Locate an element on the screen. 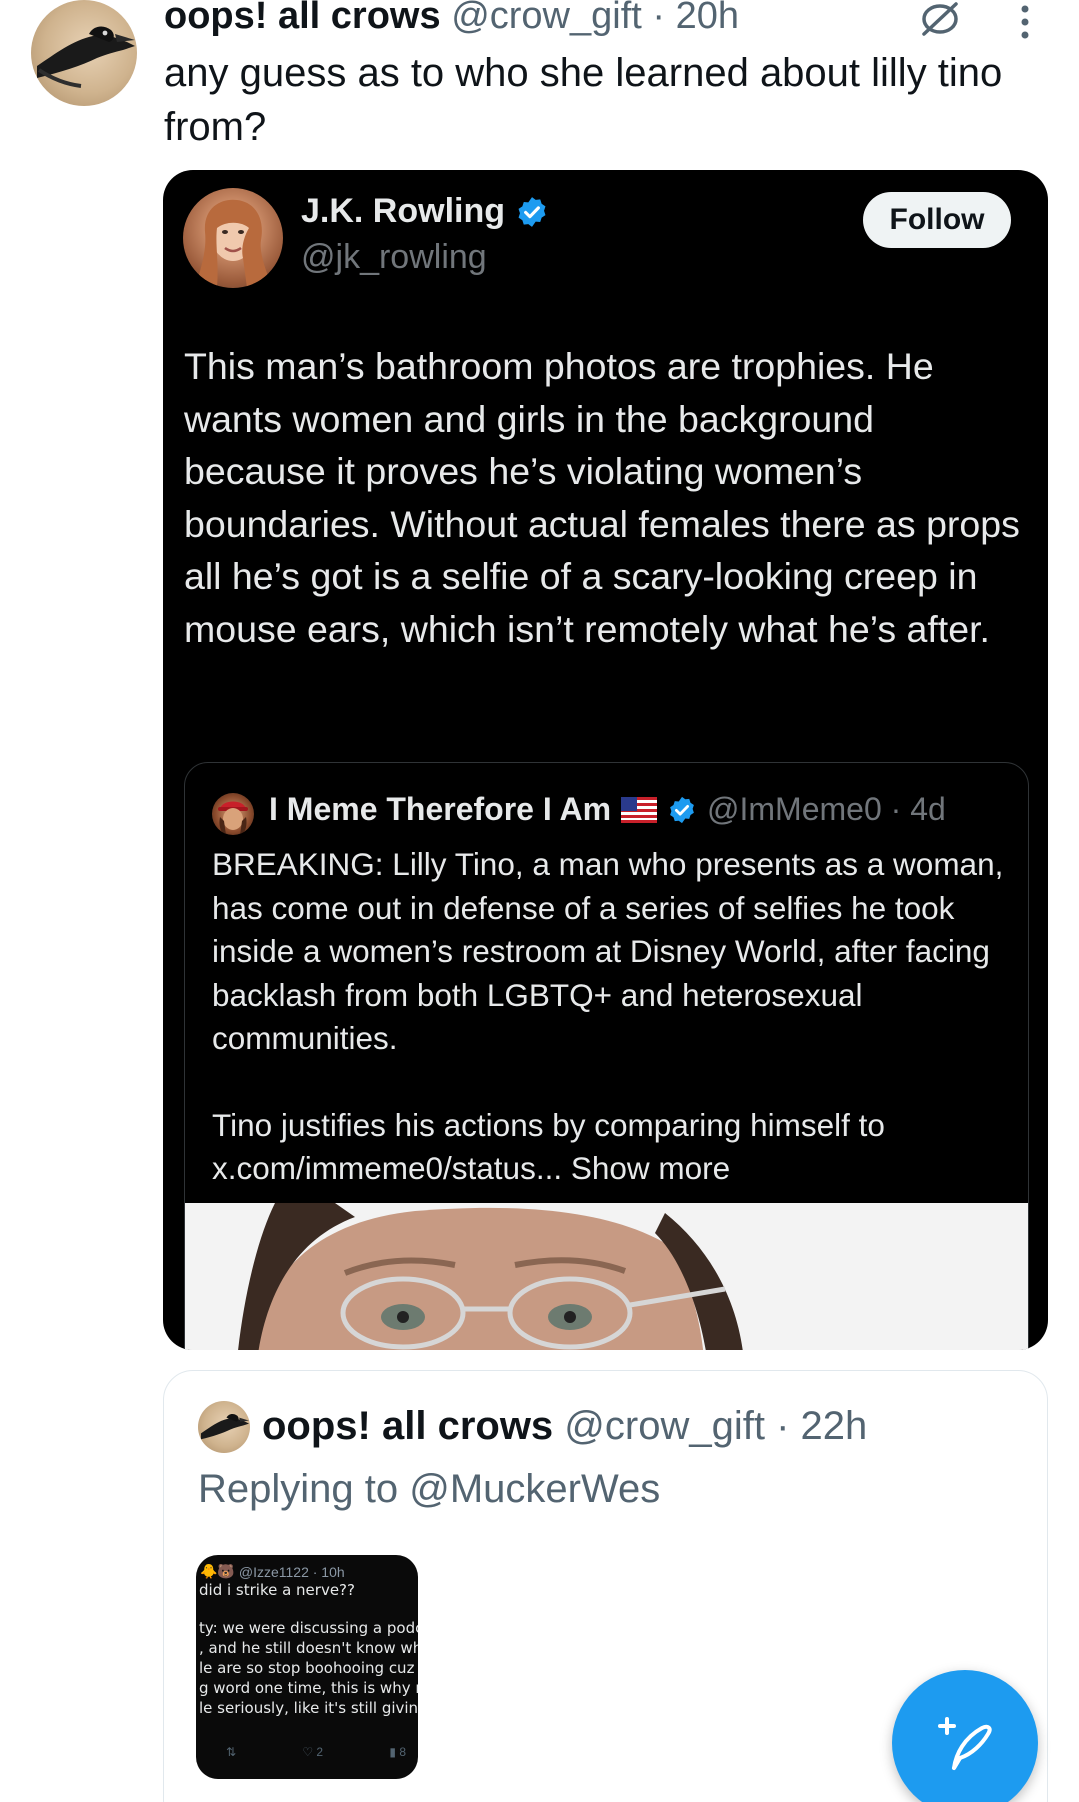 This screenshot has width=1079, height=1802. avatar-jk-rowling is located at coordinates (233, 238).